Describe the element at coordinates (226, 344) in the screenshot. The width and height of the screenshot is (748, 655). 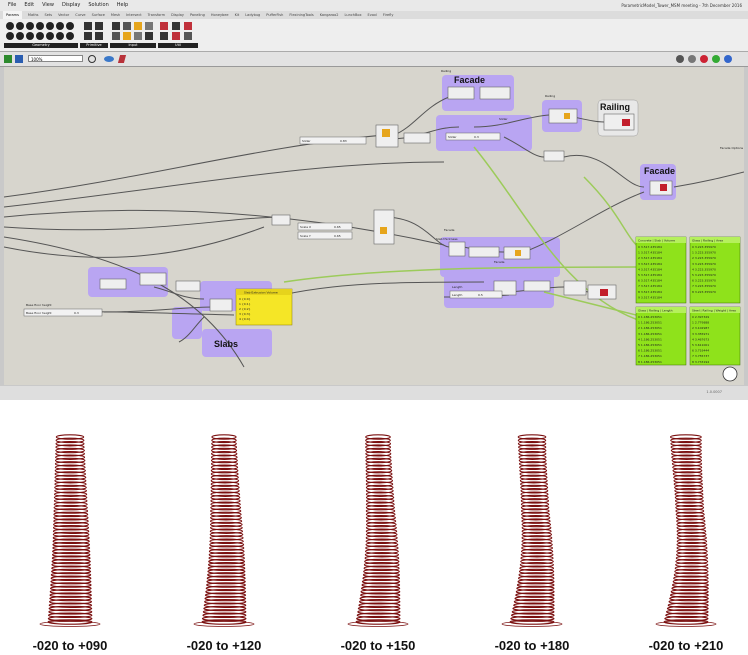
I see `group-title-slabs: Slabs` at that location.